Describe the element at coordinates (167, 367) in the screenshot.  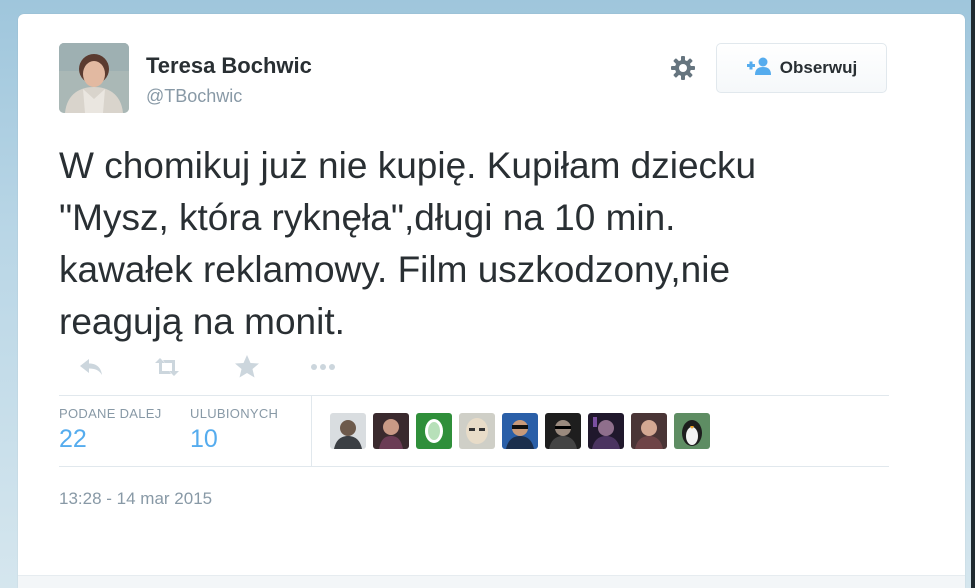
I see `retweet-icon` at that location.